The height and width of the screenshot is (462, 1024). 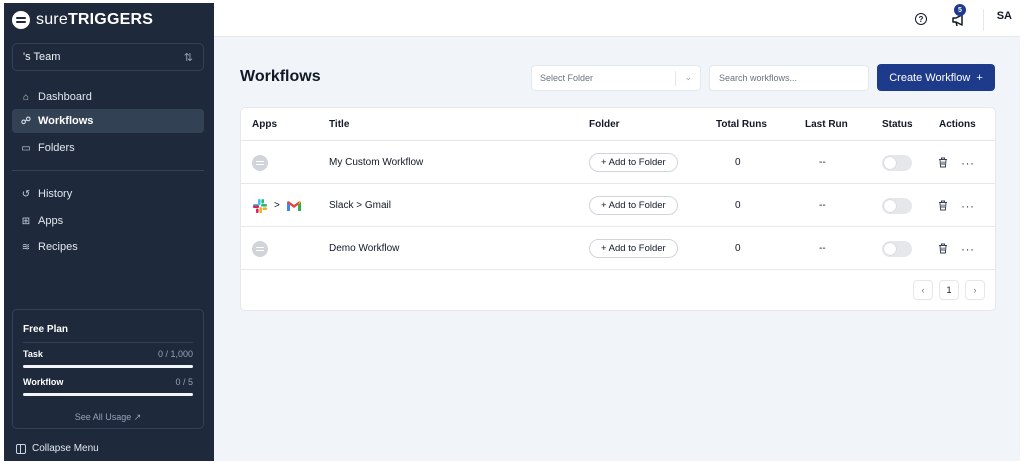 I want to click on page-title: Workflows, so click(x=280, y=76).